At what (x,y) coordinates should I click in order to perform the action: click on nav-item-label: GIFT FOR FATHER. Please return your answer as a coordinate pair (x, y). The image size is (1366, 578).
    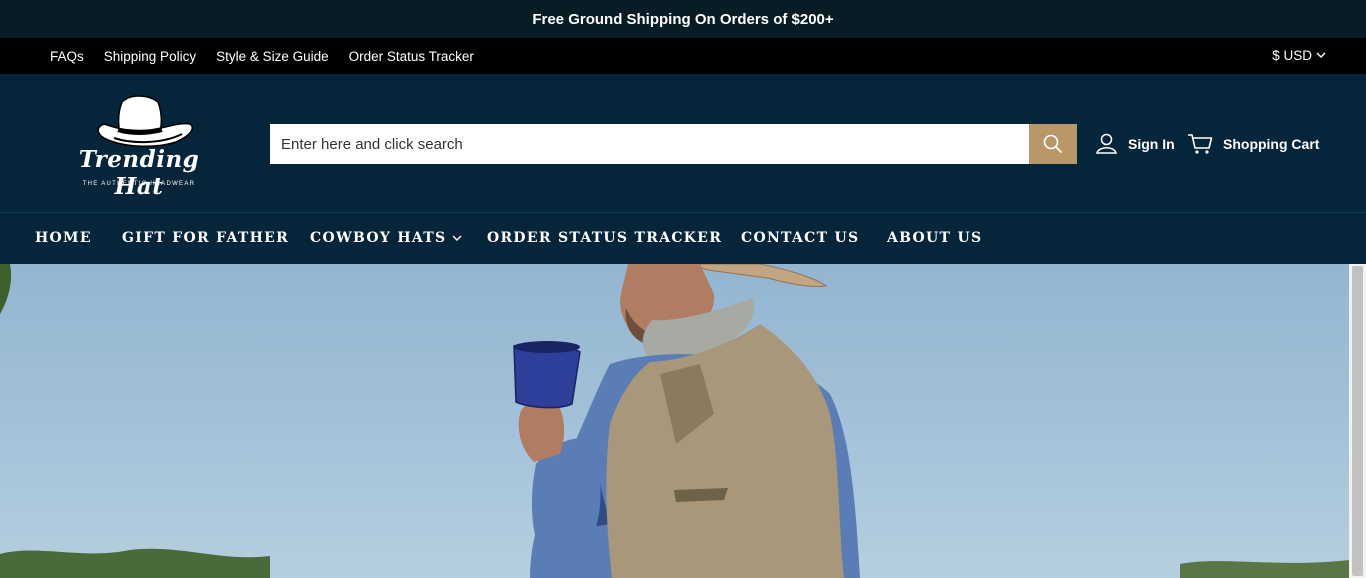
    Looking at the image, I should click on (206, 238).